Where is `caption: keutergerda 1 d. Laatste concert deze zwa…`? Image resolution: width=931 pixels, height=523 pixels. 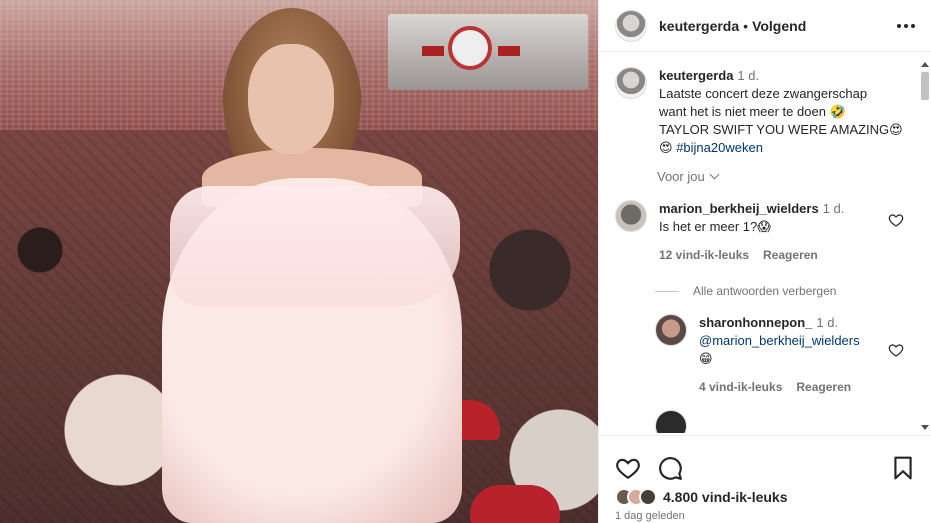
caption: keutergerda 1 d. Laatste concert deze zwa… is located at coordinates (765, 105).